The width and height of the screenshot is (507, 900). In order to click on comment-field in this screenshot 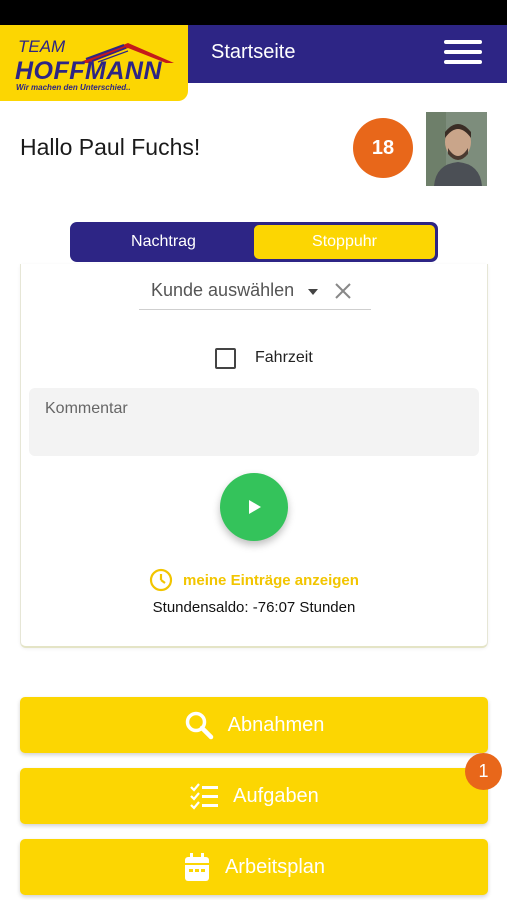, I will do `click(254, 422)`.